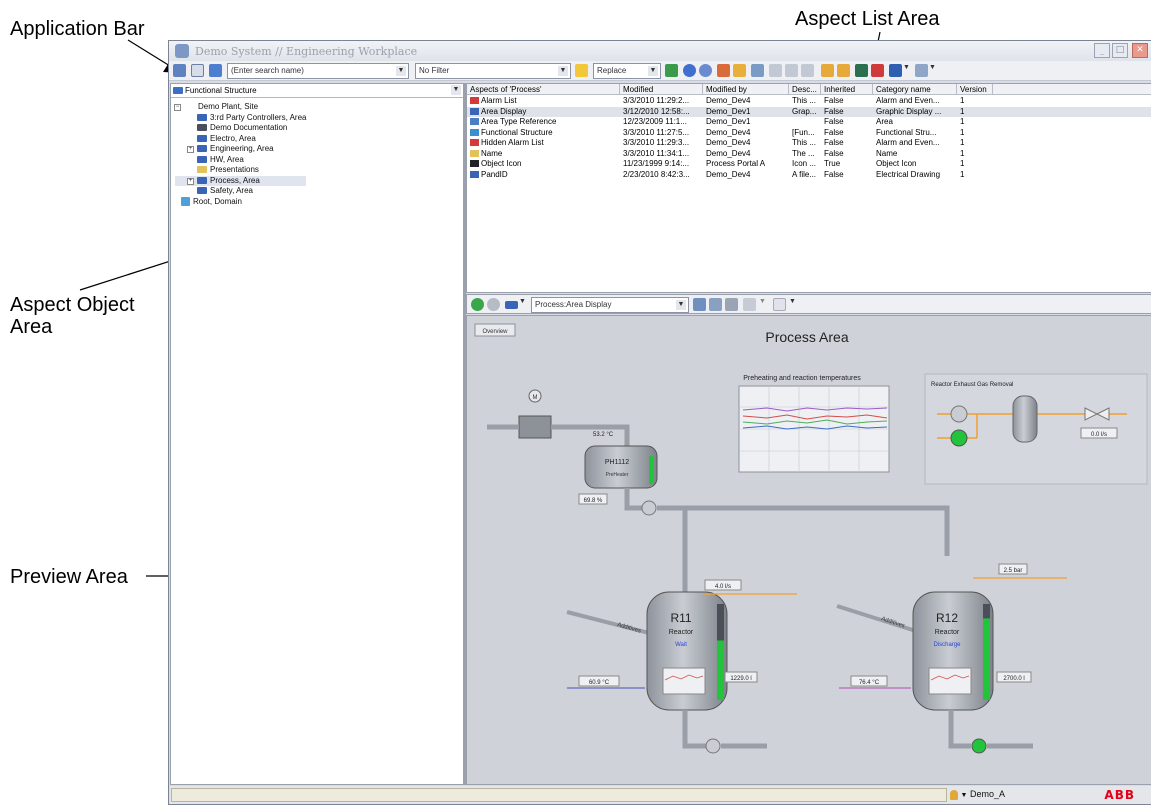 Image resolution: width=1151 pixels, height=807 pixels. Describe the element at coordinates (699, 304) in the screenshot. I see `locate-icon` at that location.